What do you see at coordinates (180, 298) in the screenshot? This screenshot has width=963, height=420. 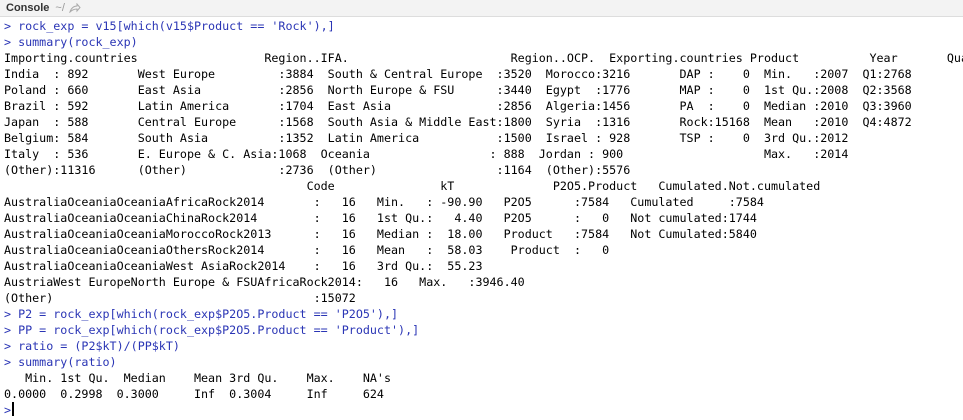 I see `console-output-line: (Other) :15072` at bounding box center [180, 298].